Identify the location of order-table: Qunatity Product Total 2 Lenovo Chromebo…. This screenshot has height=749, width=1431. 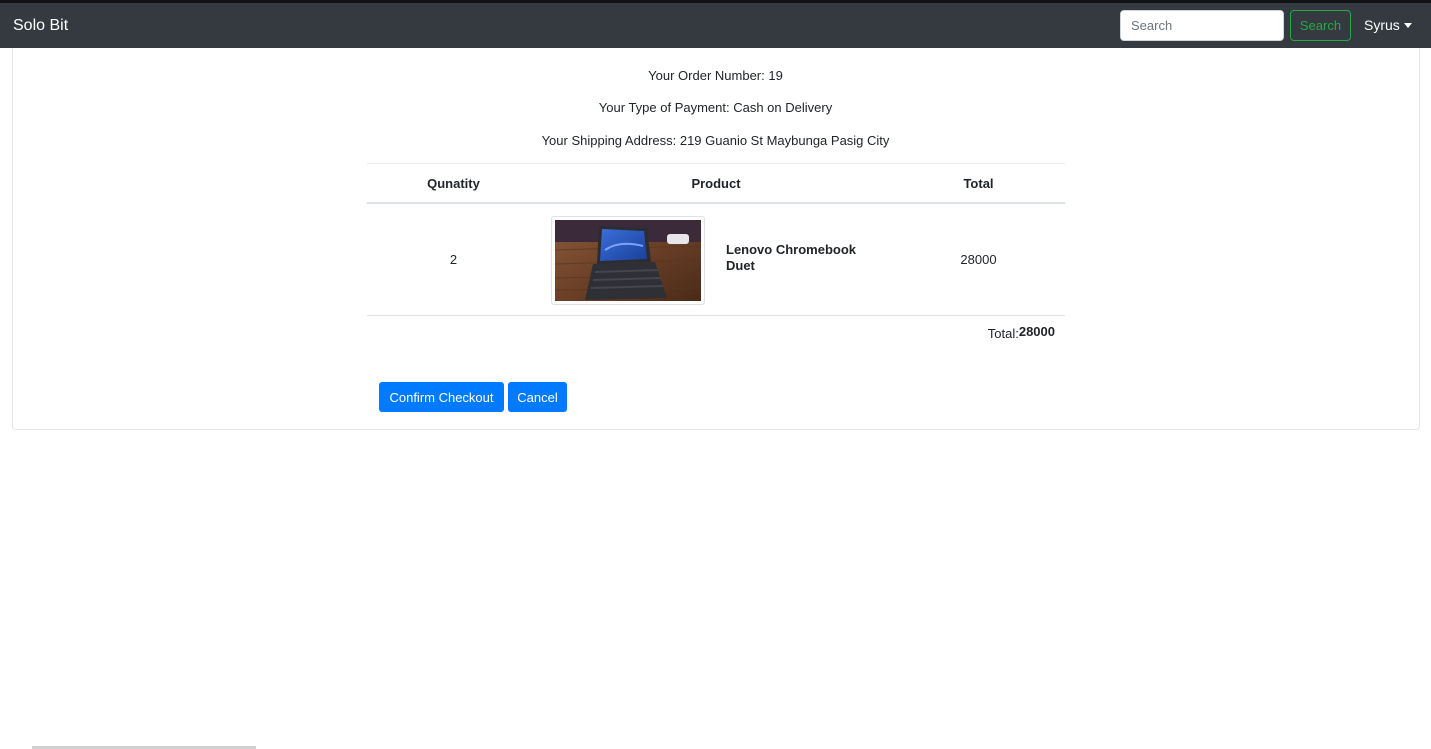
(716, 239).